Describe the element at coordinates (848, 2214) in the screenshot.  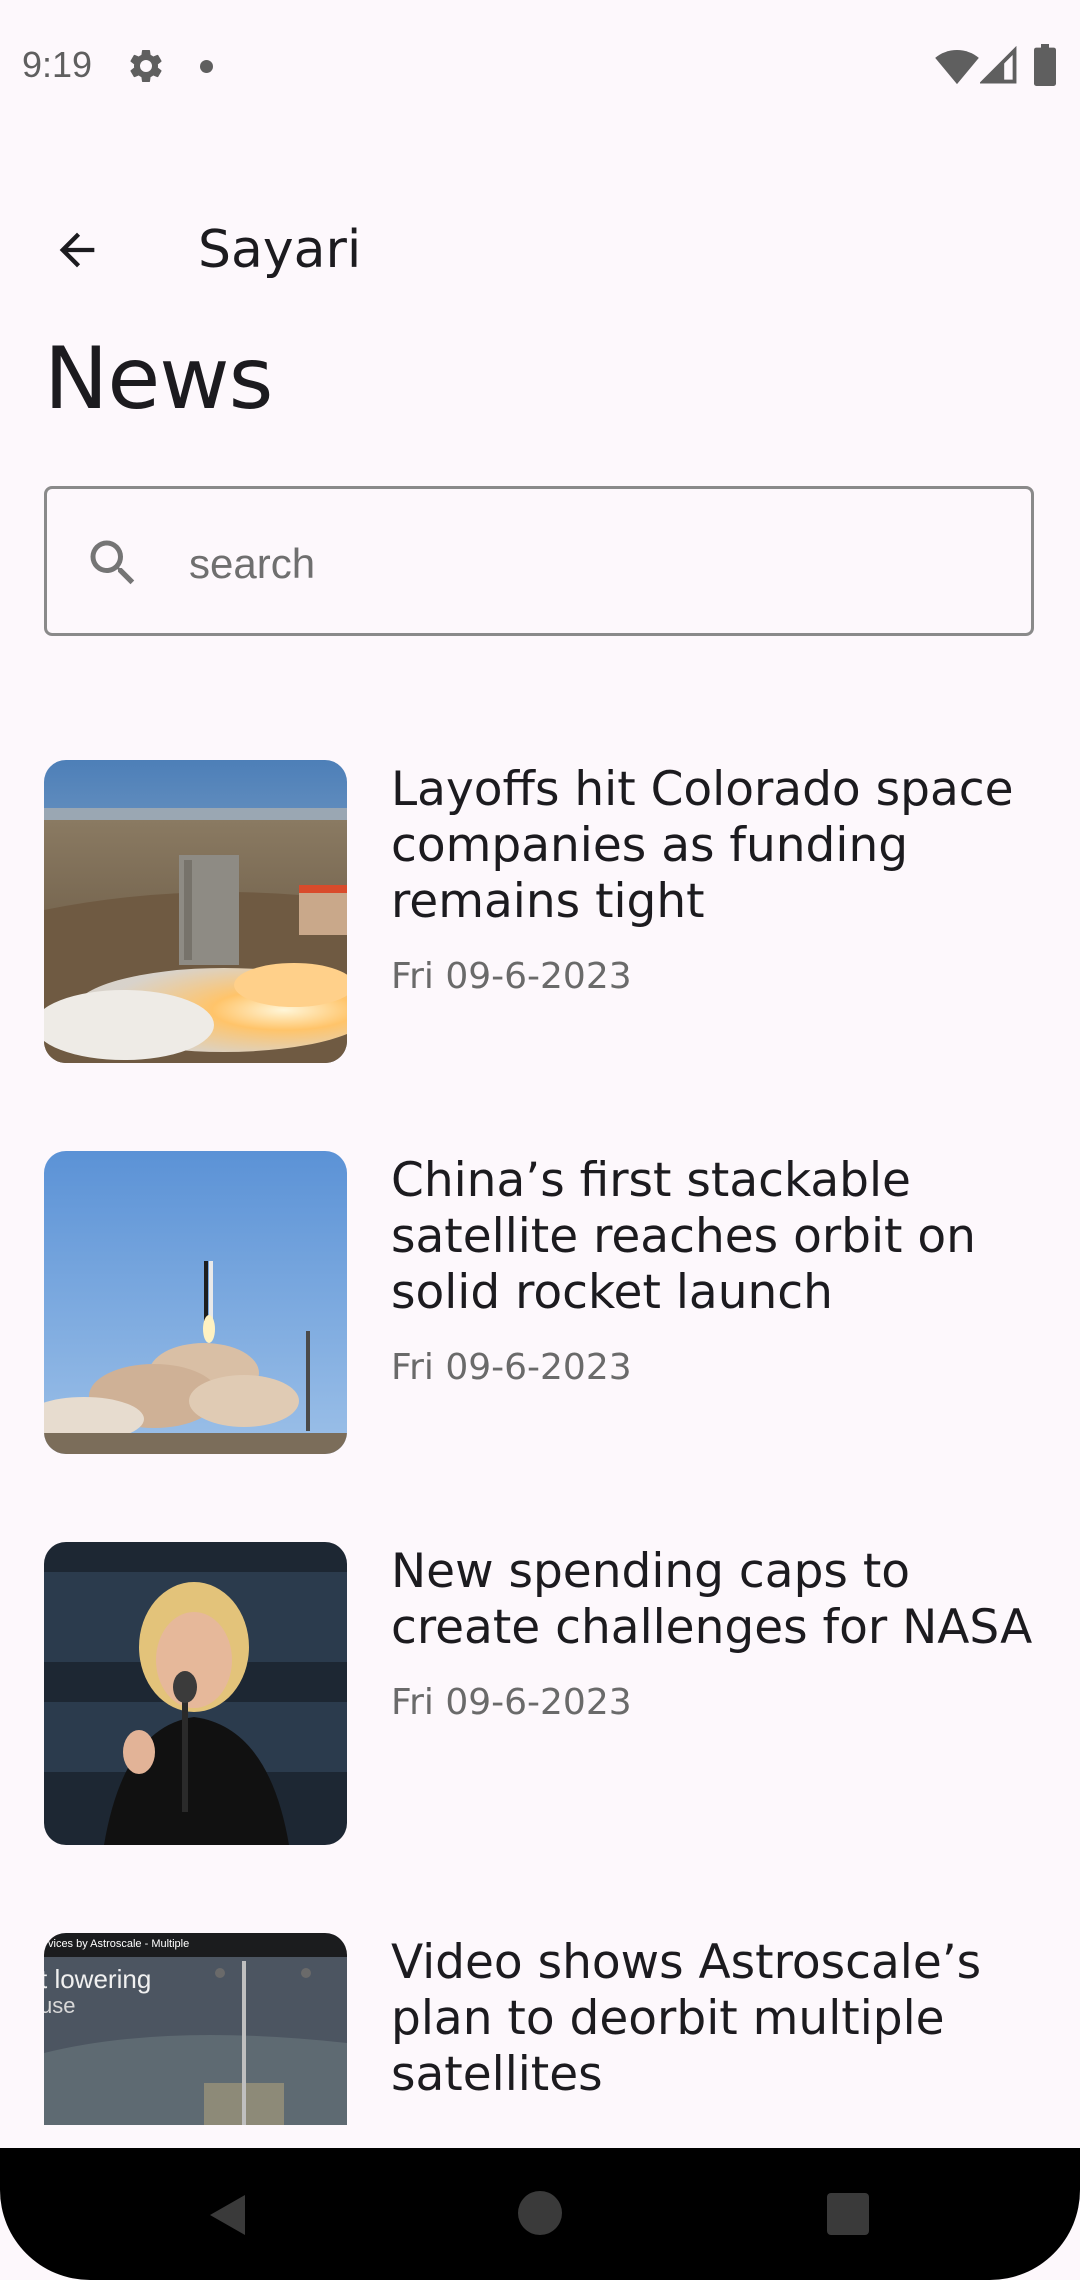
I see `nav-recents-icon` at that location.